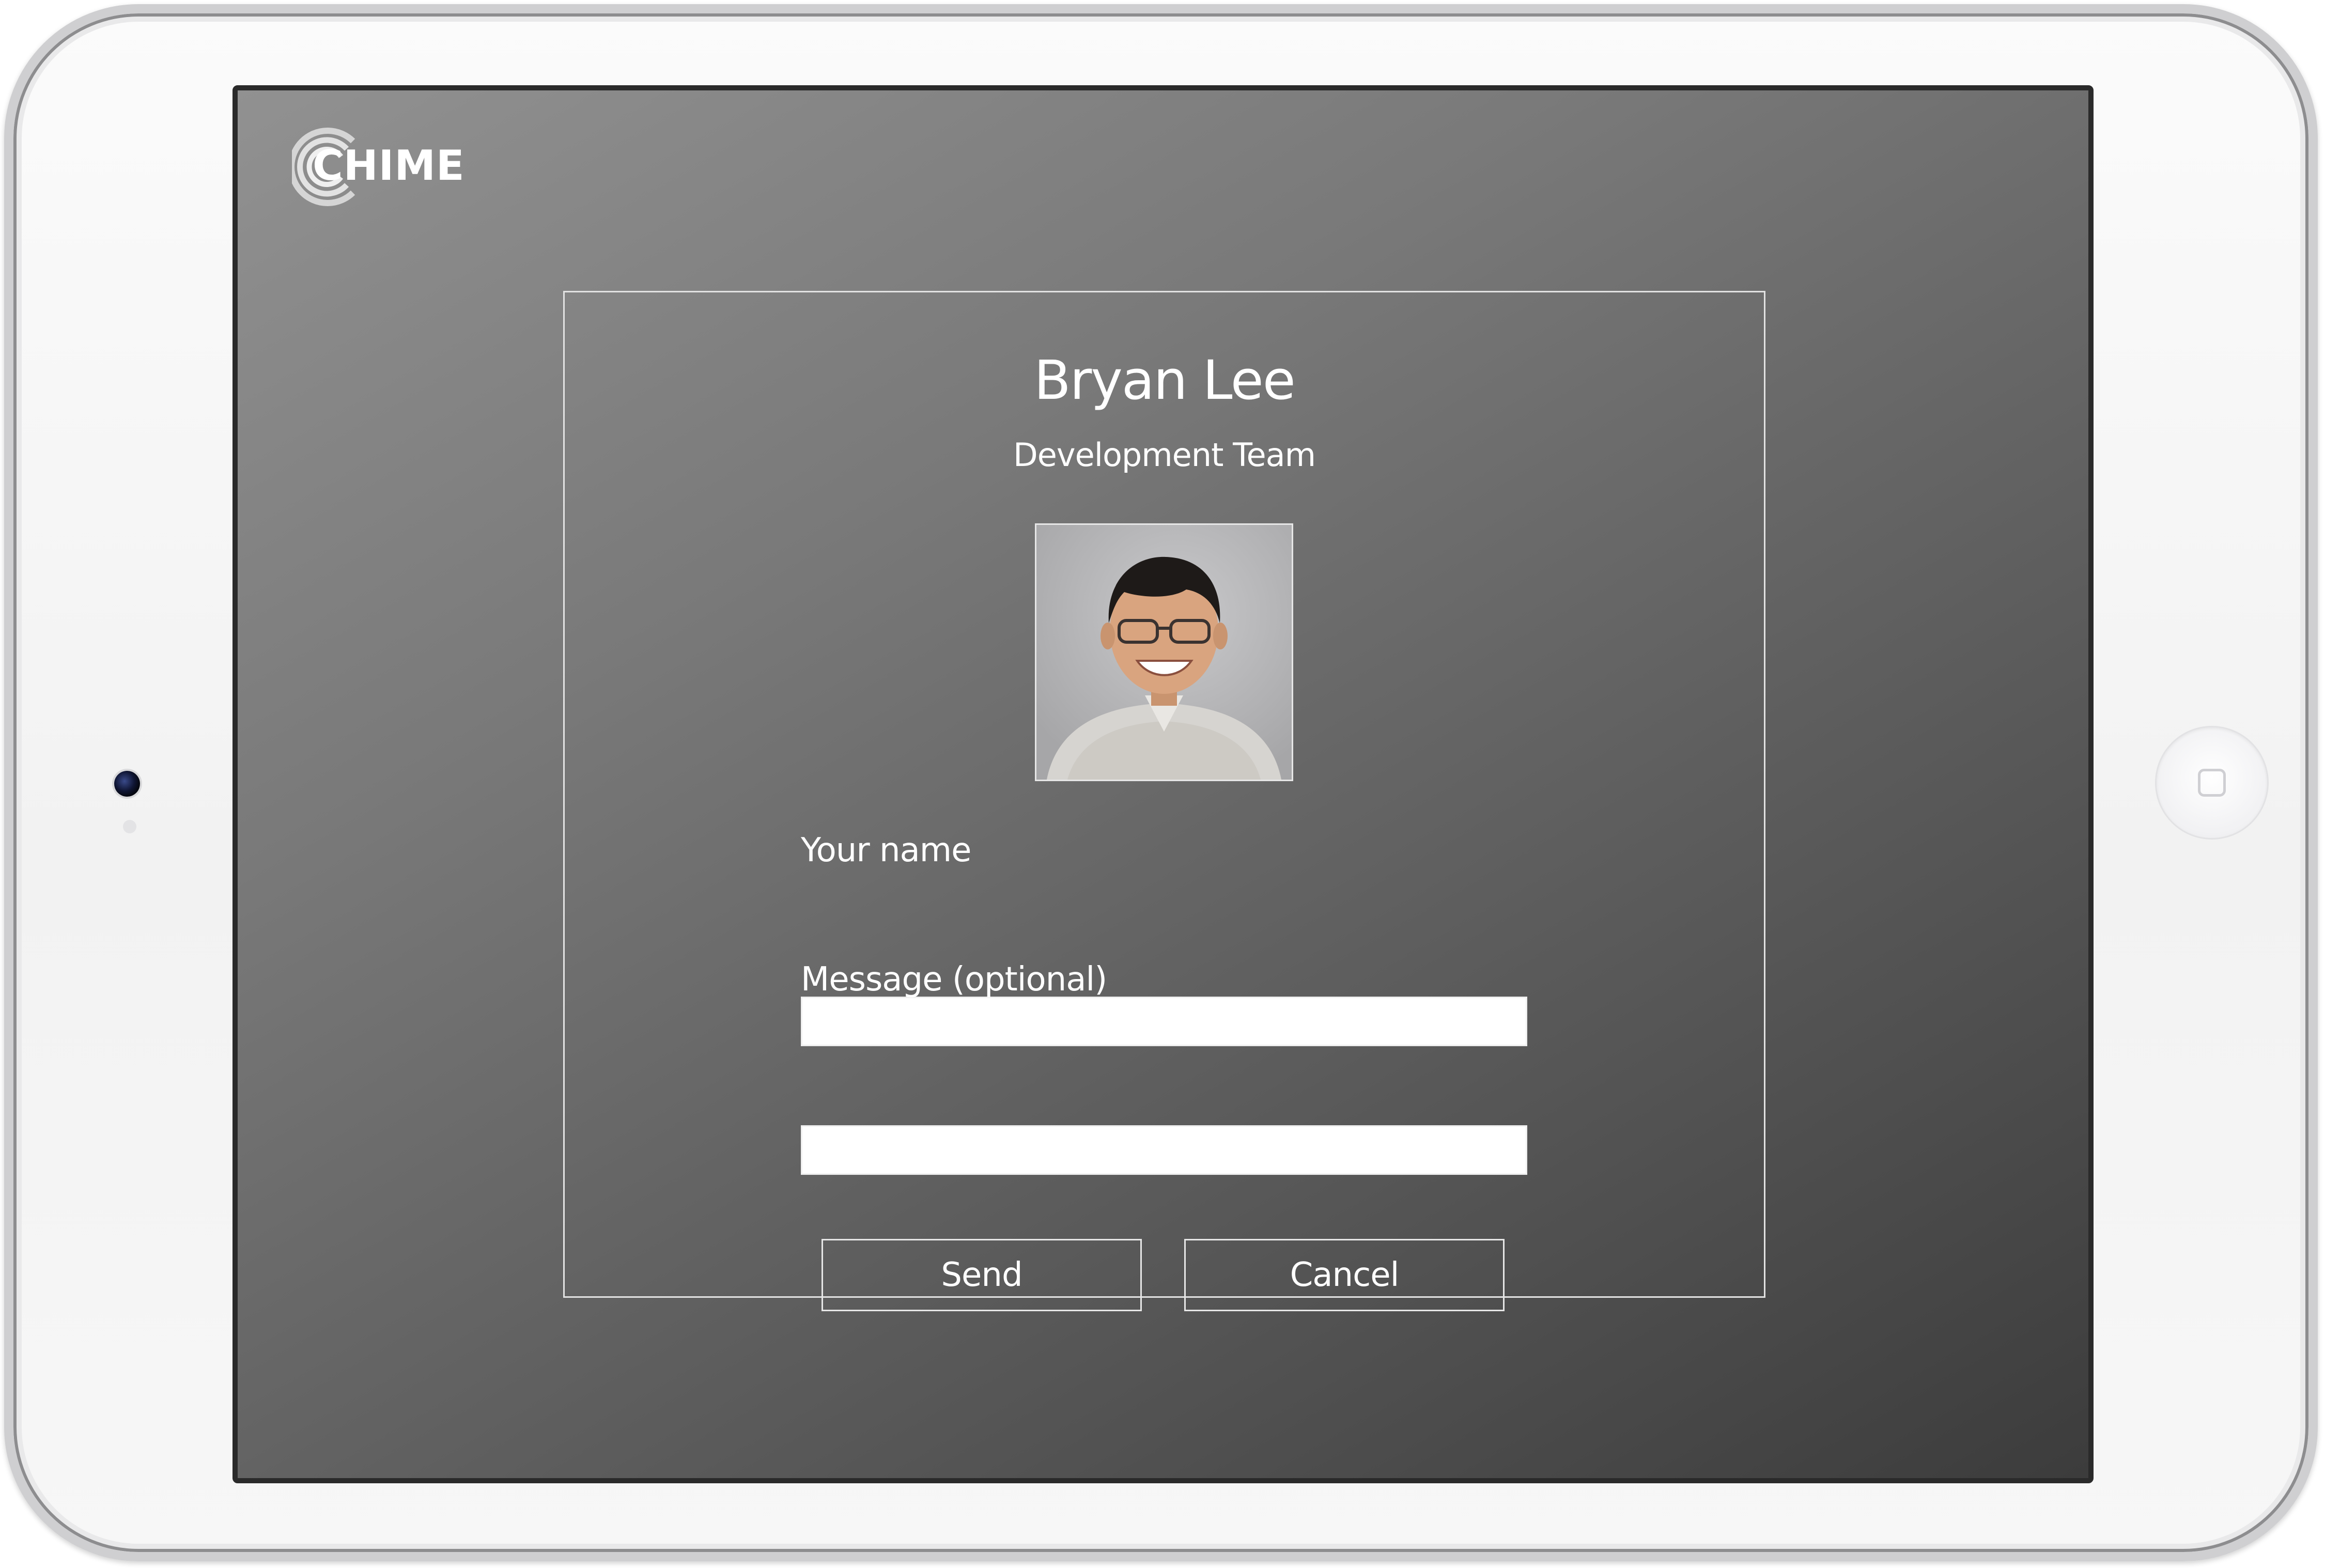  I want to click on logo-text: CHIME, so click(389, 166).